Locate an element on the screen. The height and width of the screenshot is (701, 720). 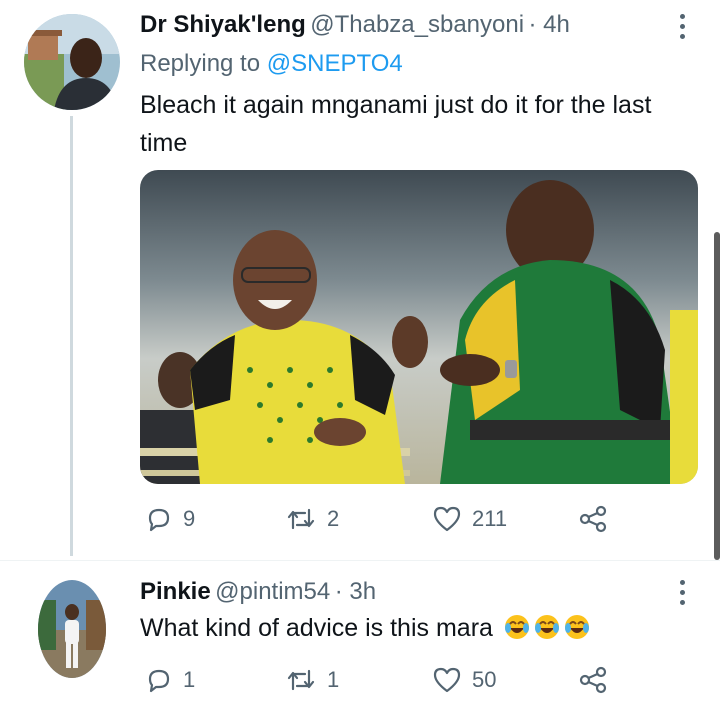
tweet-text: What kind of advice is this mara is located at coordinates (316, 628).